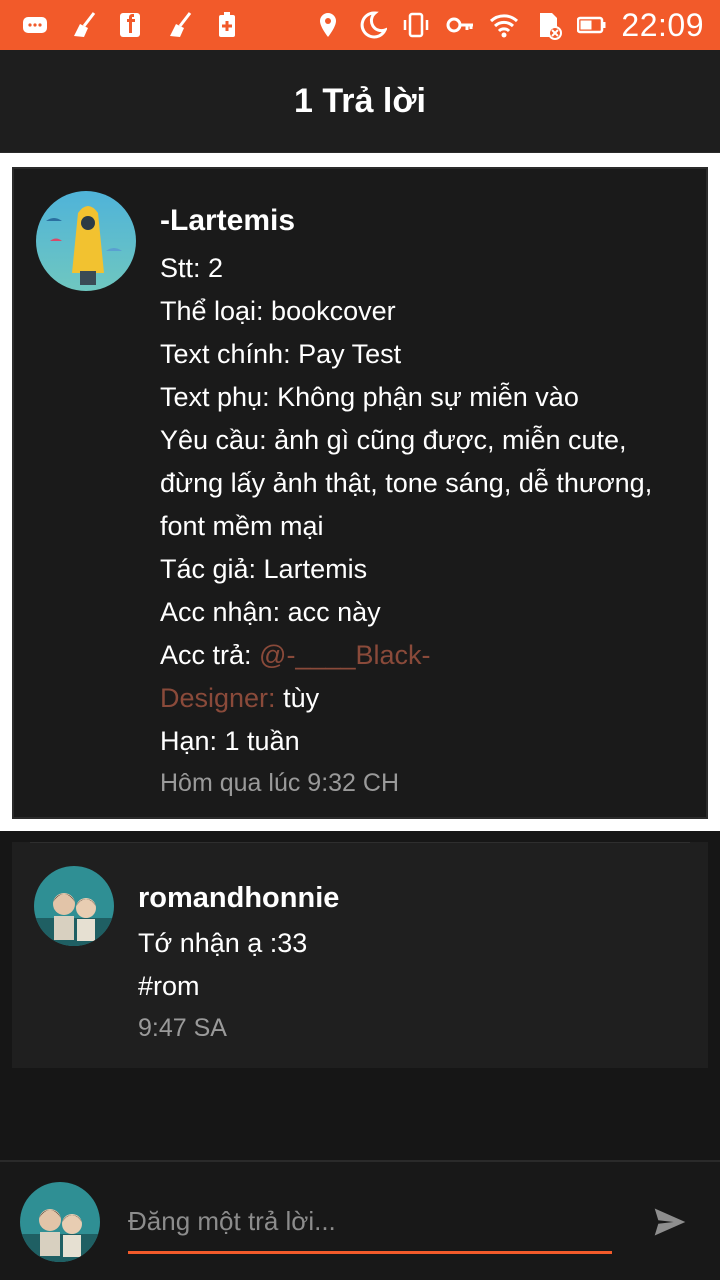 This screenshot has height=1280, width=720. What do you see at coordinates (182, 1028) in the screenshot?
I see `reply-timestamp: 9:47 SA` at bounding box center [182, 1028].